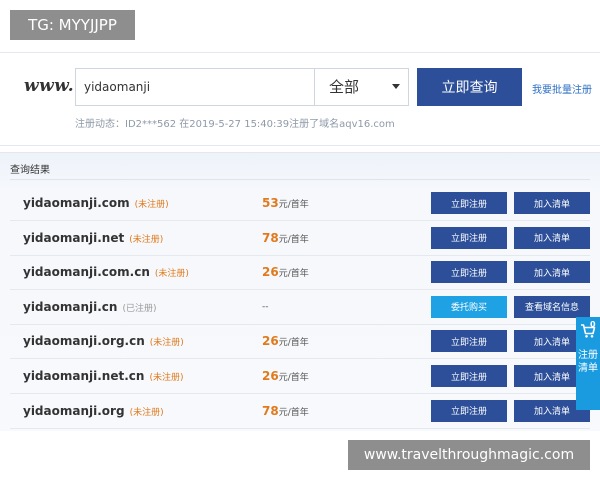 The height and width of the screenshot is (480, 600). Describe the element at coordinates (469, 455) in the screenshot. I see `watermark: www.travelthroughmagic.com` at that location.